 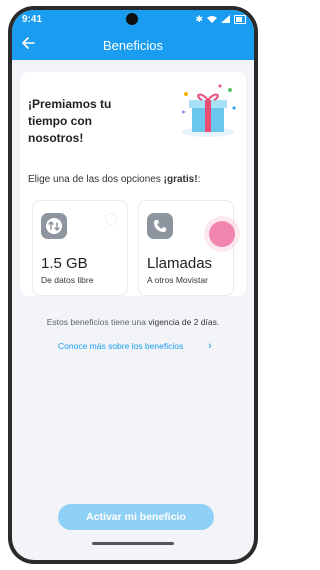 I want to click on app-bar: Beneficios, so click(x=133, y=45).